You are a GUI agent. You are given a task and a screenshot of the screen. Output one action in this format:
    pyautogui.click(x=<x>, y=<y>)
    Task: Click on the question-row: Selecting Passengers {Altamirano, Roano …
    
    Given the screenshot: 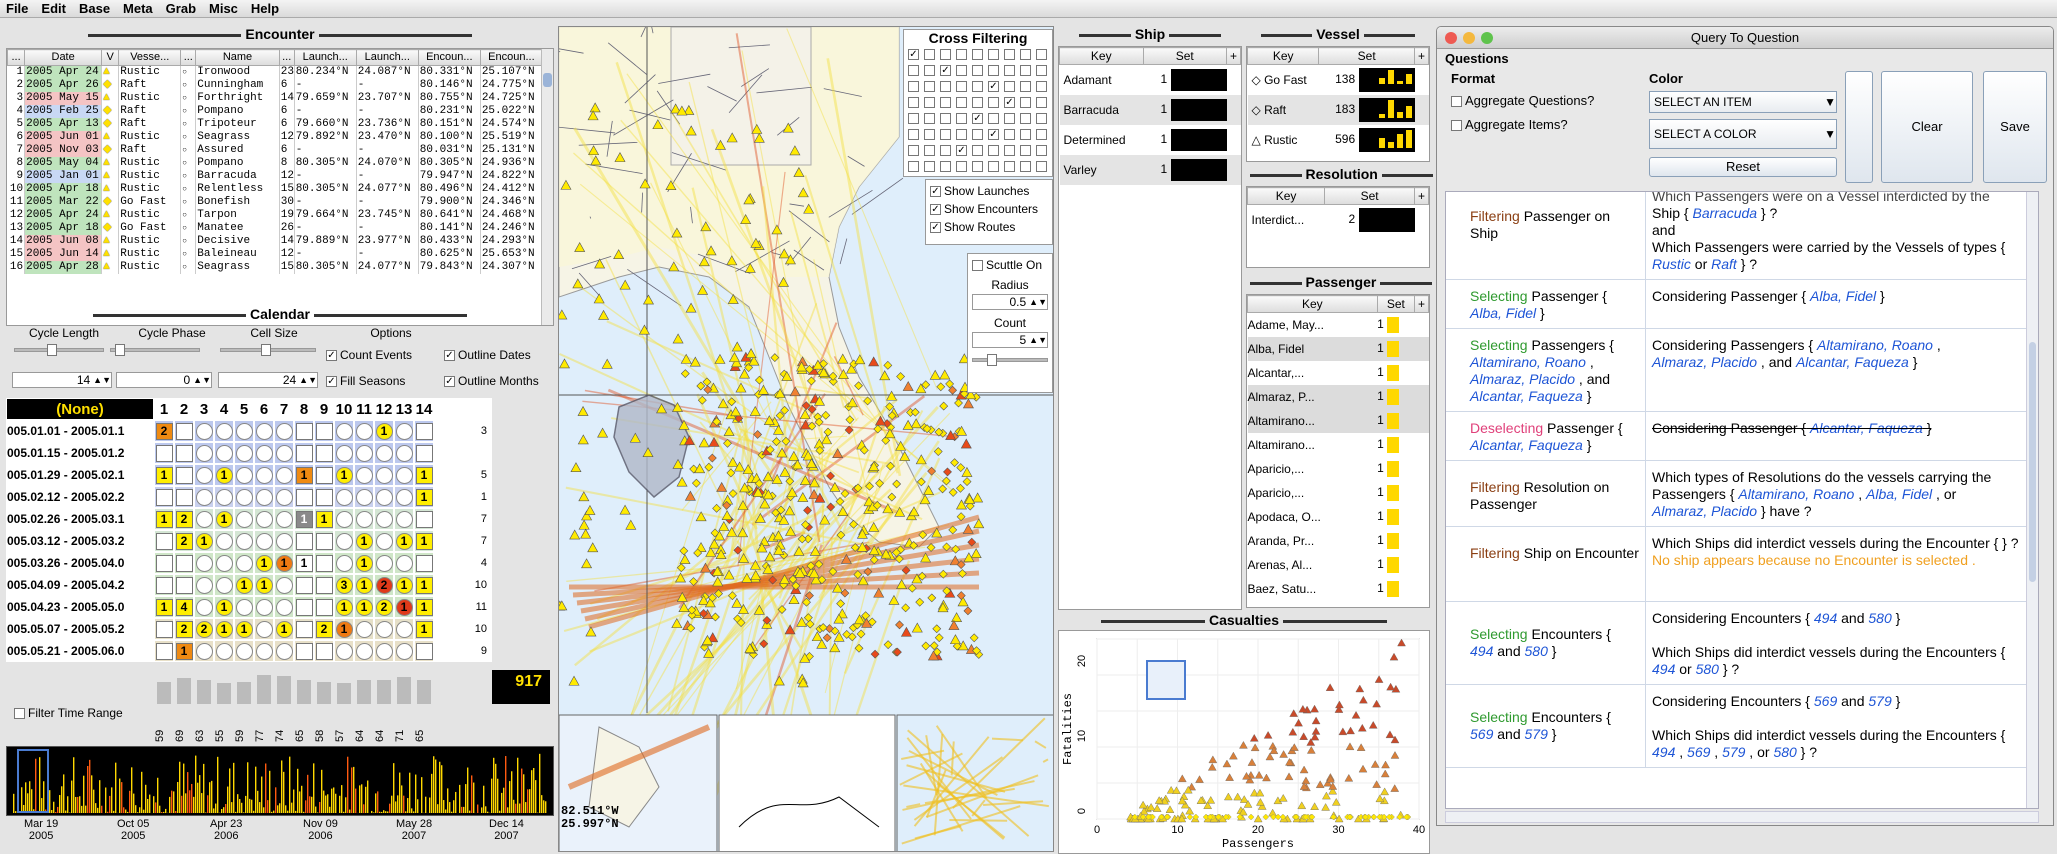 What is the action you would take?
    pyautogui.click(x=1742, y=370)
    